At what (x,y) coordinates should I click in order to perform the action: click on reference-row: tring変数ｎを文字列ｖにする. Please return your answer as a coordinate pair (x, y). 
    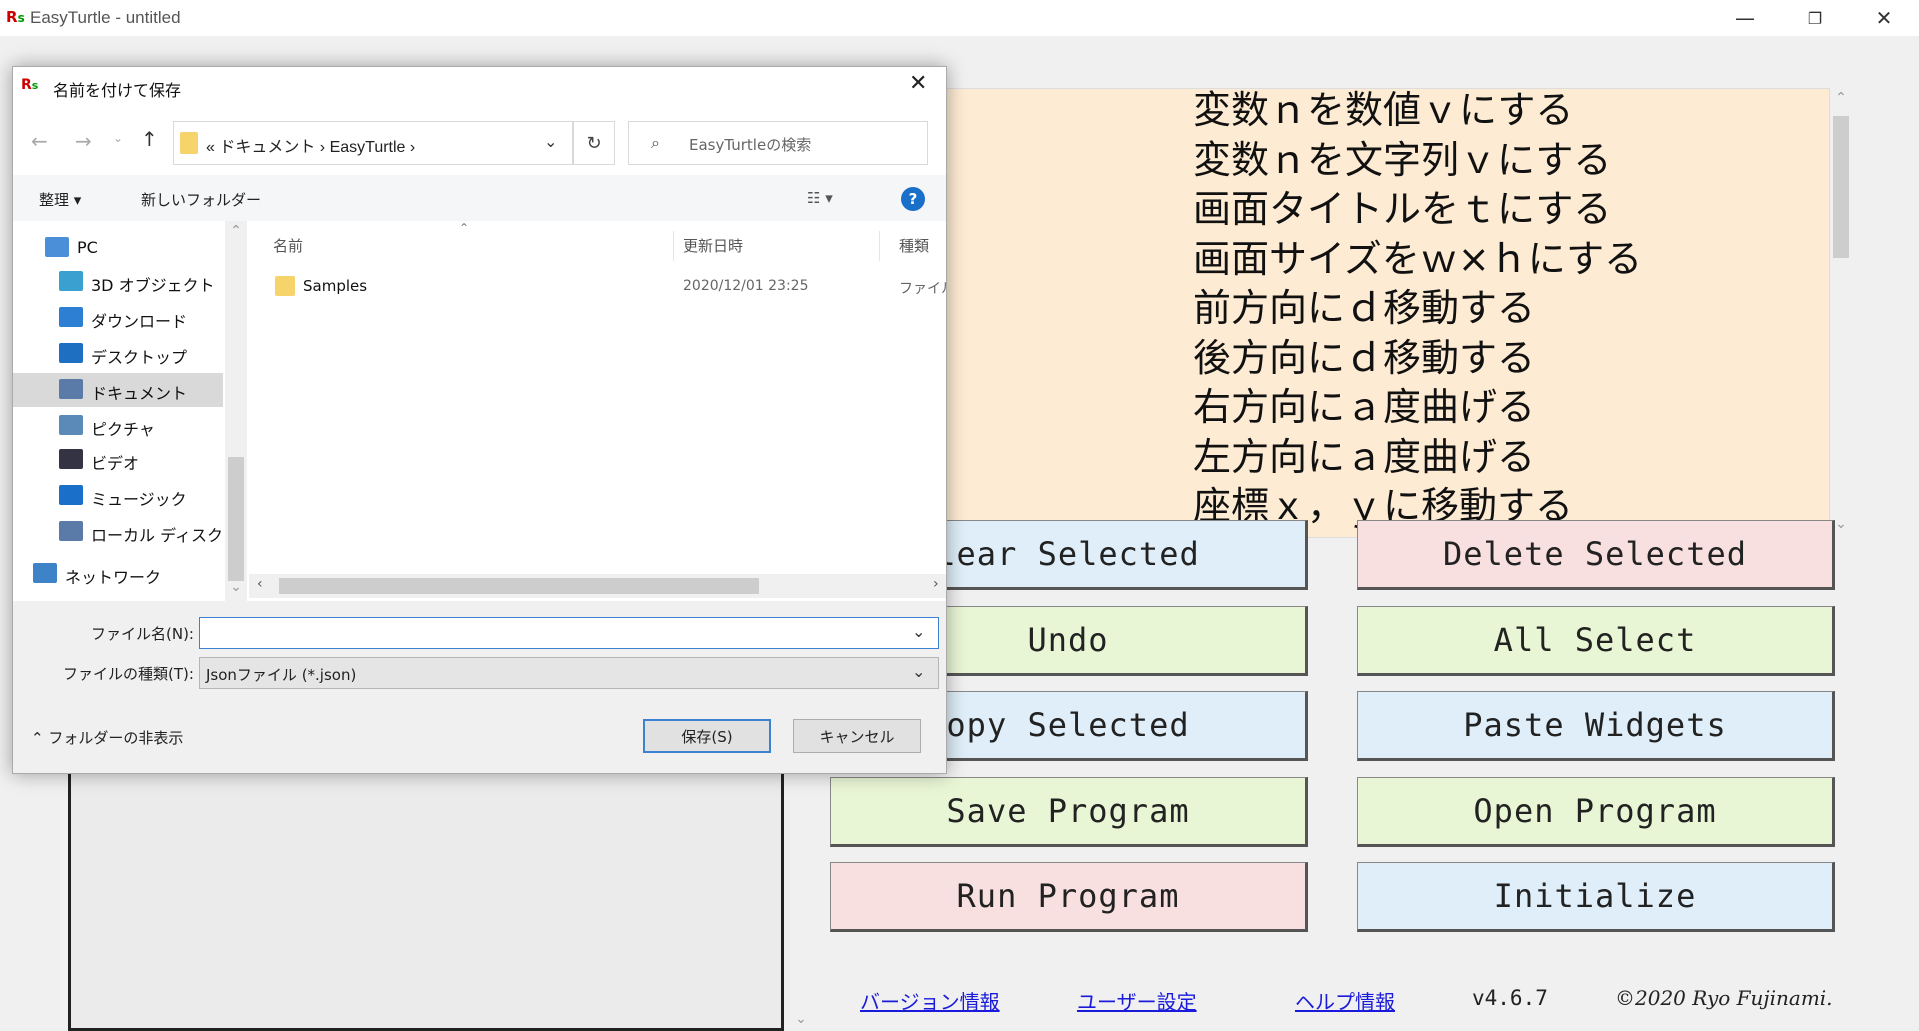
    Looking at the image, I should click on (1330, 160).